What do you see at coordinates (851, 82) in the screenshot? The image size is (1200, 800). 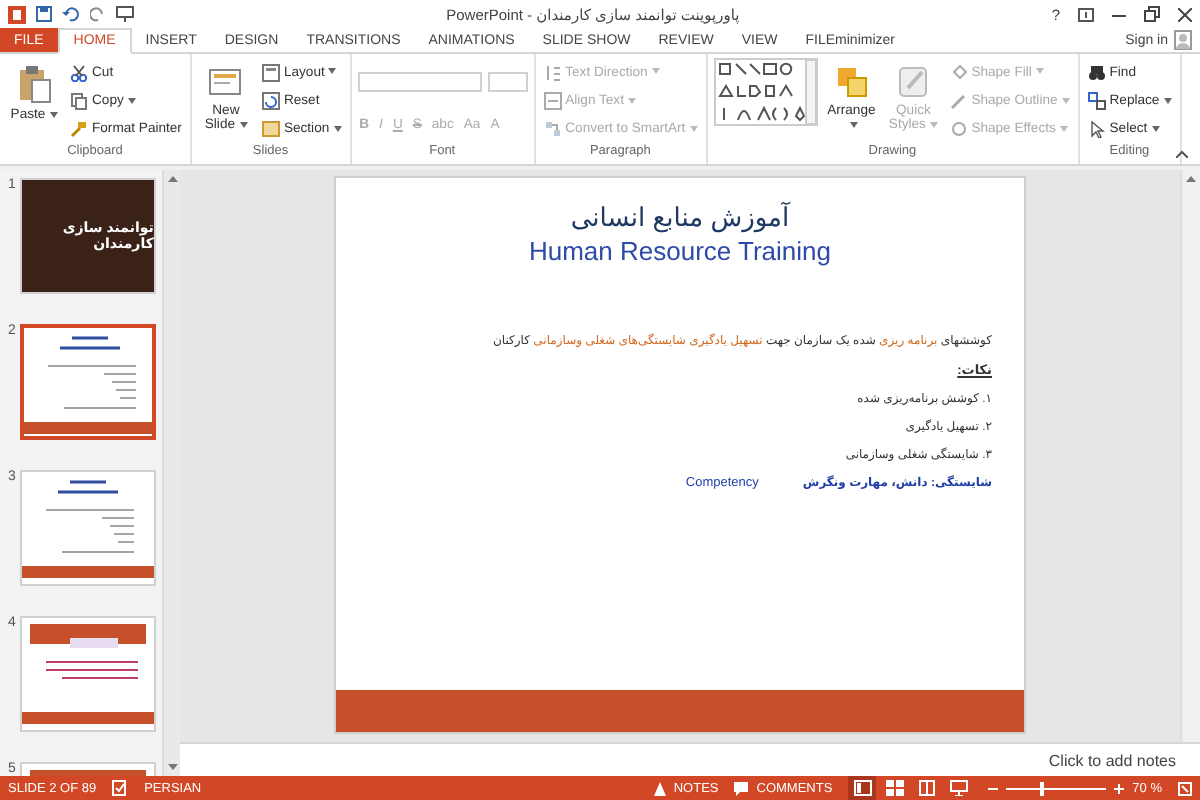 I see `arrange-icon` at bounding box center [851, 82].